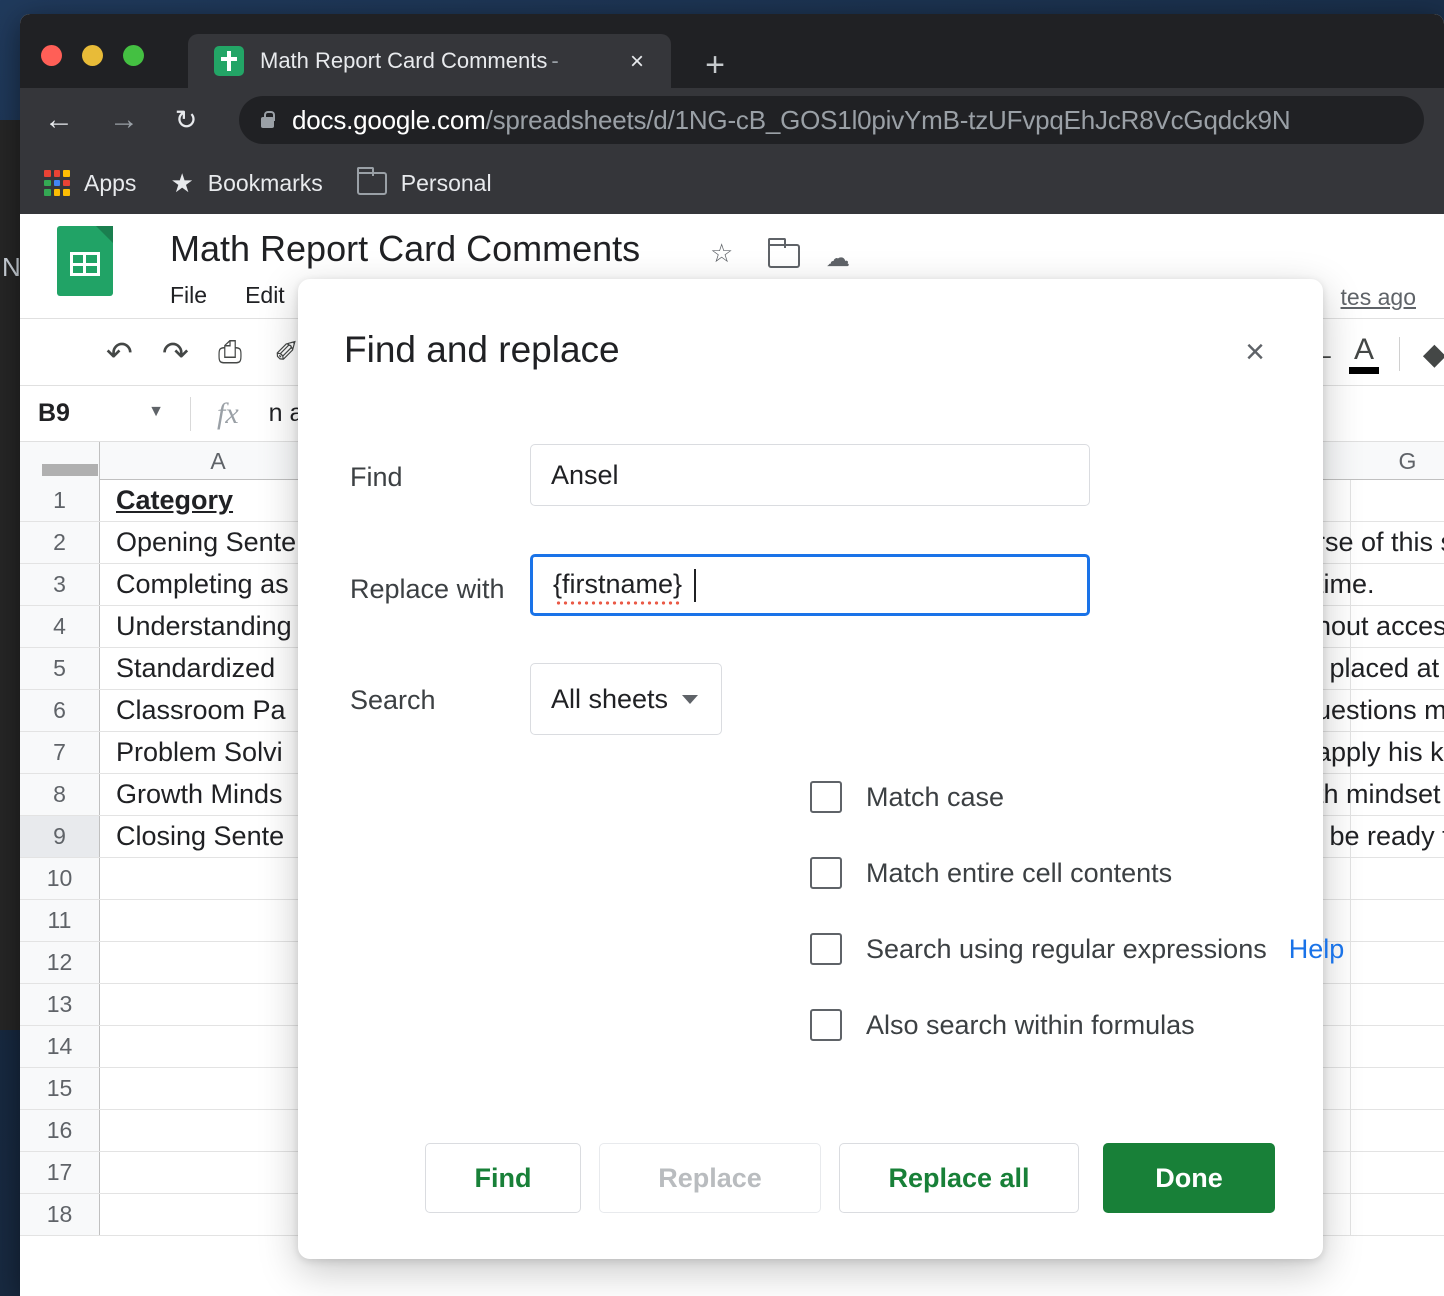 Image resolution: width=1444 pixels, height=1296 pixels. Describe the element at coordinates (246, 183) in the screenshot. I see `bookmark-bookmarks: ★ Bookmarks` at that location.